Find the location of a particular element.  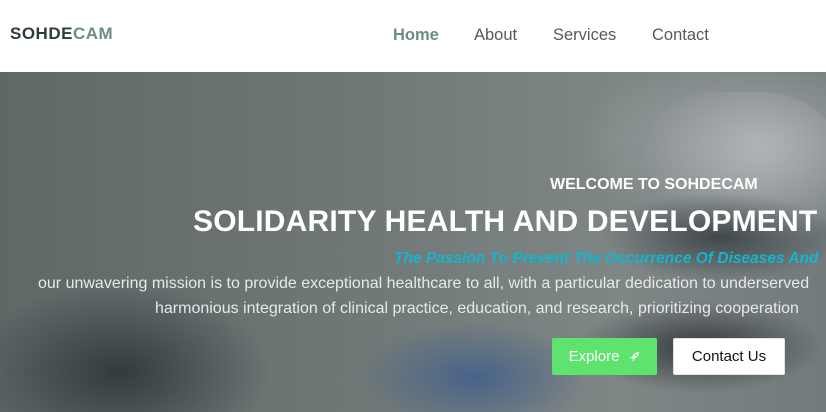

nav-link-about: About is located at coordinates (495, 35).